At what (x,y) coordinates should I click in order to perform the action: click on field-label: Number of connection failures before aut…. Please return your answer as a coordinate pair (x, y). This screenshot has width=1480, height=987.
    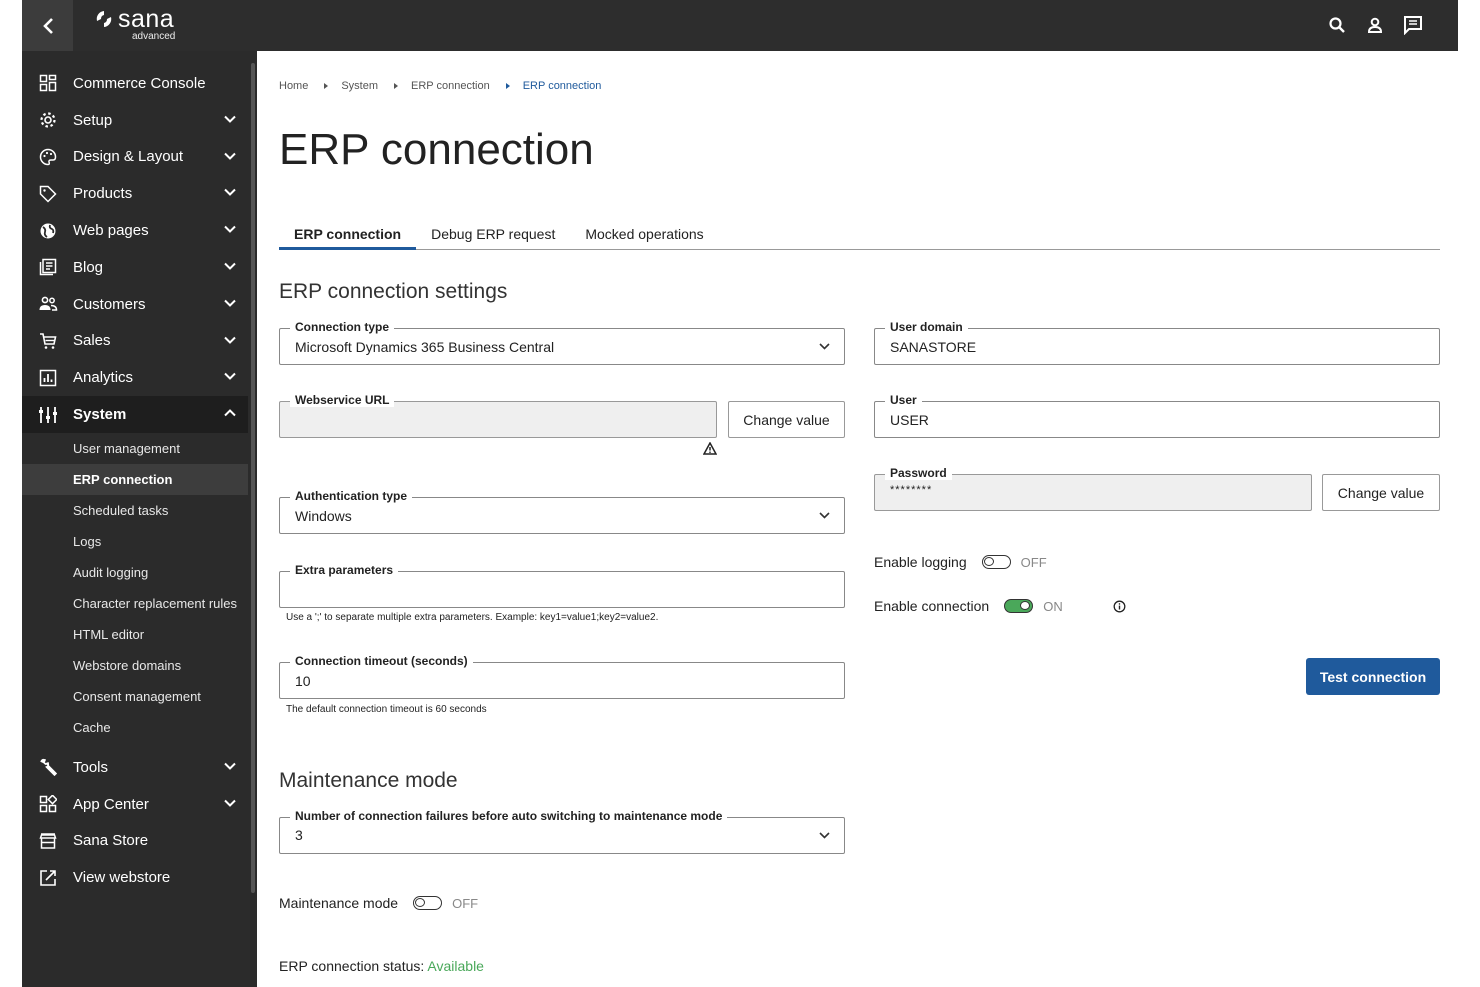
    Looking at the image, I should click on (509, 816).